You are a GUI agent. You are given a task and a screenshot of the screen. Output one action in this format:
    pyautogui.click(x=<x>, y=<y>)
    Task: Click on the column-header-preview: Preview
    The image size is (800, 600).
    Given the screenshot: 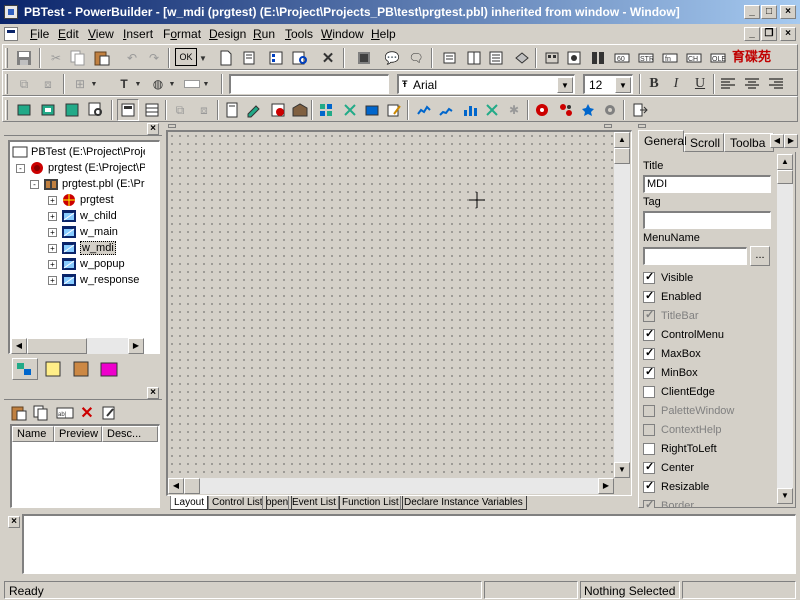 What is the action you would take?
    pyautogui.click(x=78, y=434)
    